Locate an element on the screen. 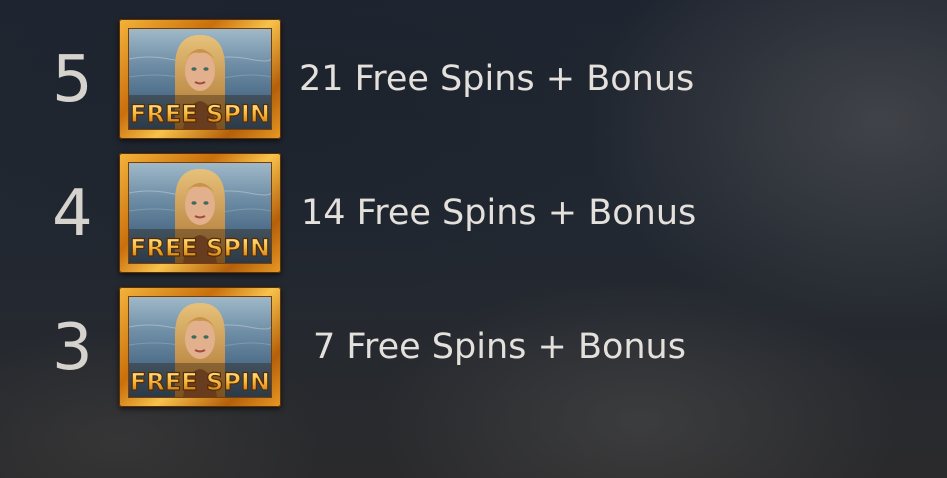 The image size is (947, 478). symbol-count: 5 is located at coordinates (72, 80).